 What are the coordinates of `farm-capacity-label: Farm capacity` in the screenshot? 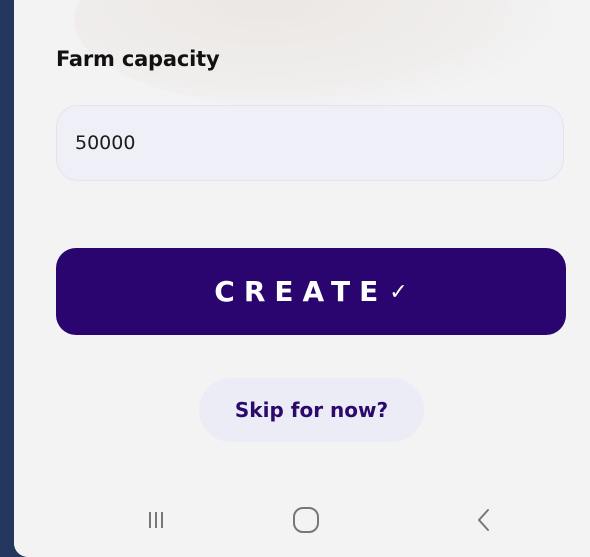 It's located at (138, 59).